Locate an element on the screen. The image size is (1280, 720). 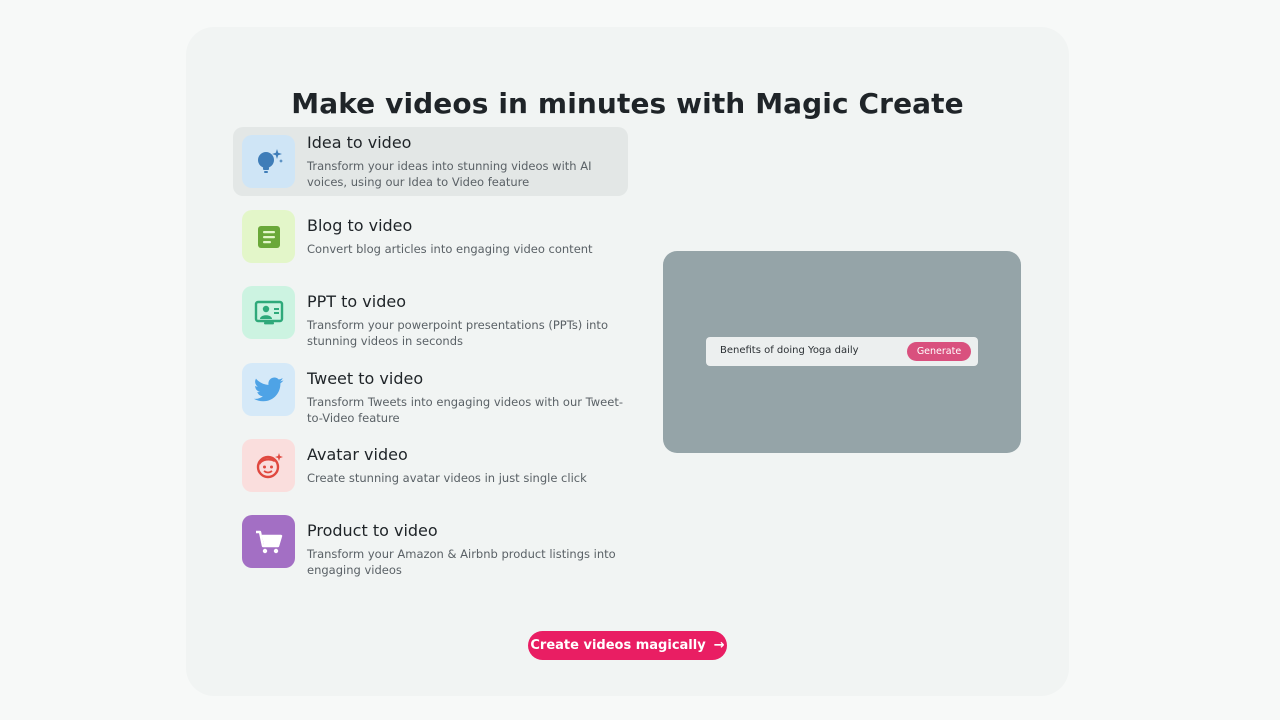
arrow-right-icon: → is located at coordinates (719, 645).